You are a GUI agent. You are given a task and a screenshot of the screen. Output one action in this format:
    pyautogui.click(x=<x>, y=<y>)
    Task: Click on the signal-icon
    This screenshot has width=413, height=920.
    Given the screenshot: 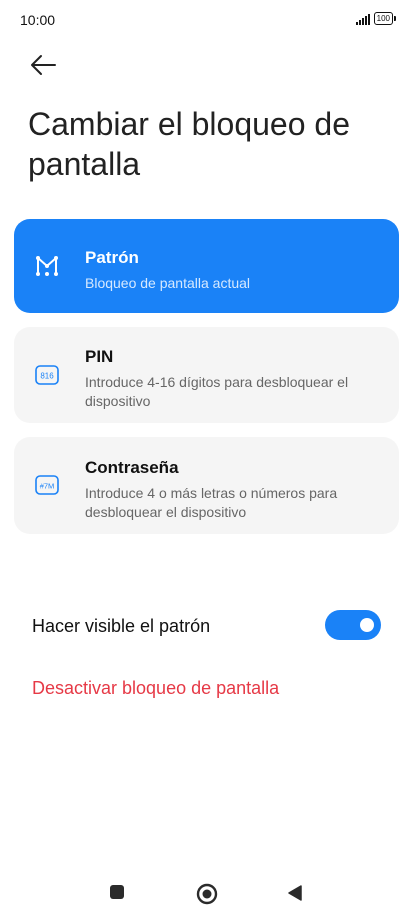 What is the action you would take?
    pyautogui.click(x=362, y=19)
    